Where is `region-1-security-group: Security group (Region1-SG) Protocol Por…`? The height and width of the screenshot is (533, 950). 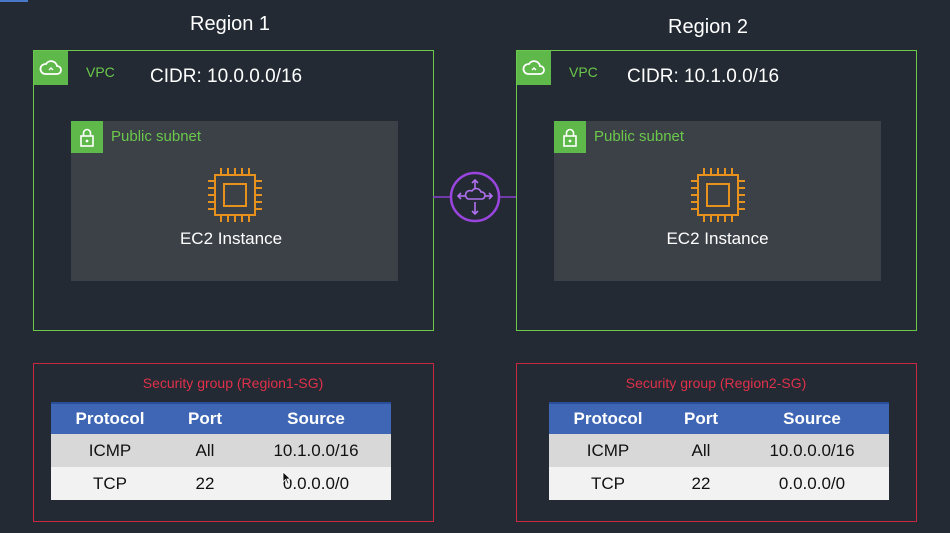 region-1-security-group: Security group (Region1-SG) Protocol Por… is located at coordinates (233, 442).